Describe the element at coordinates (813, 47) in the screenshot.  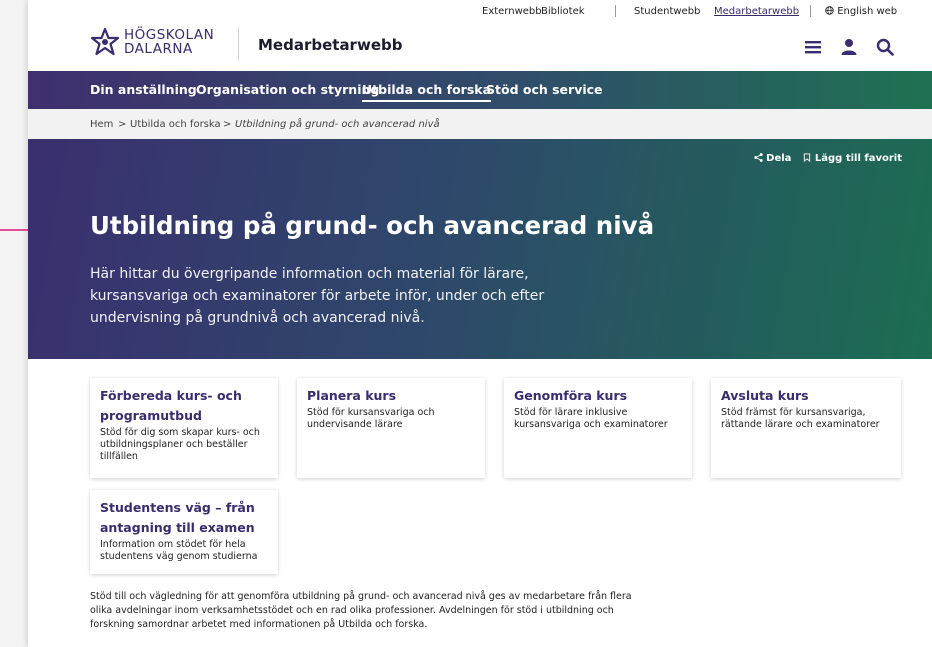
I see `menu-icon` at that location.